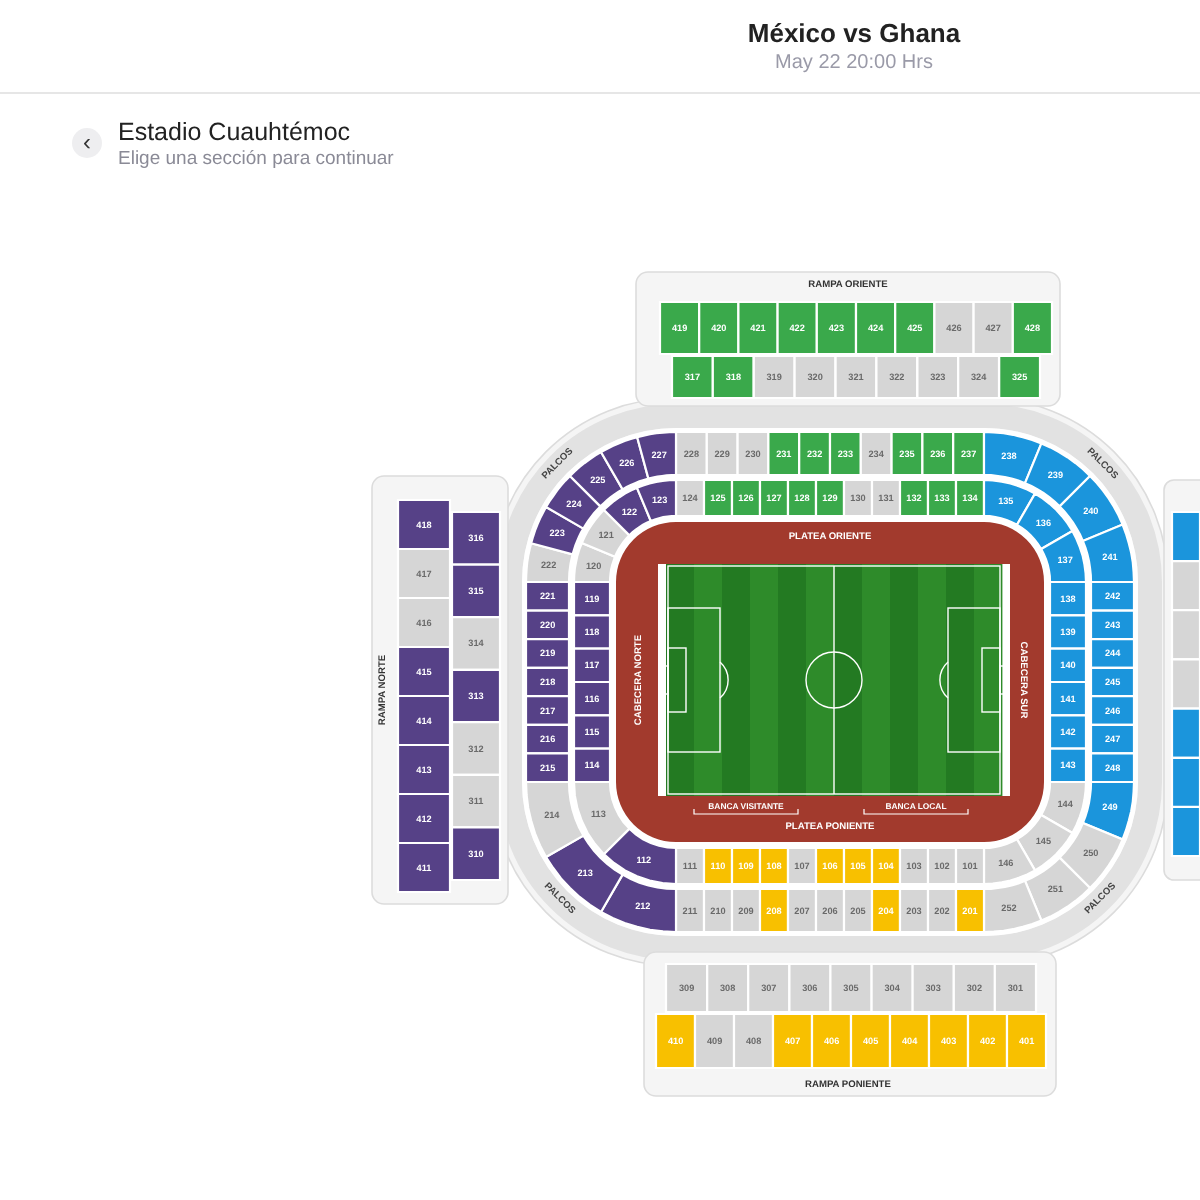 The width and height of the screenshot is (1200, 1200). I want to click on venue-hint: Elige una sección para continuar, so click(256, 160).